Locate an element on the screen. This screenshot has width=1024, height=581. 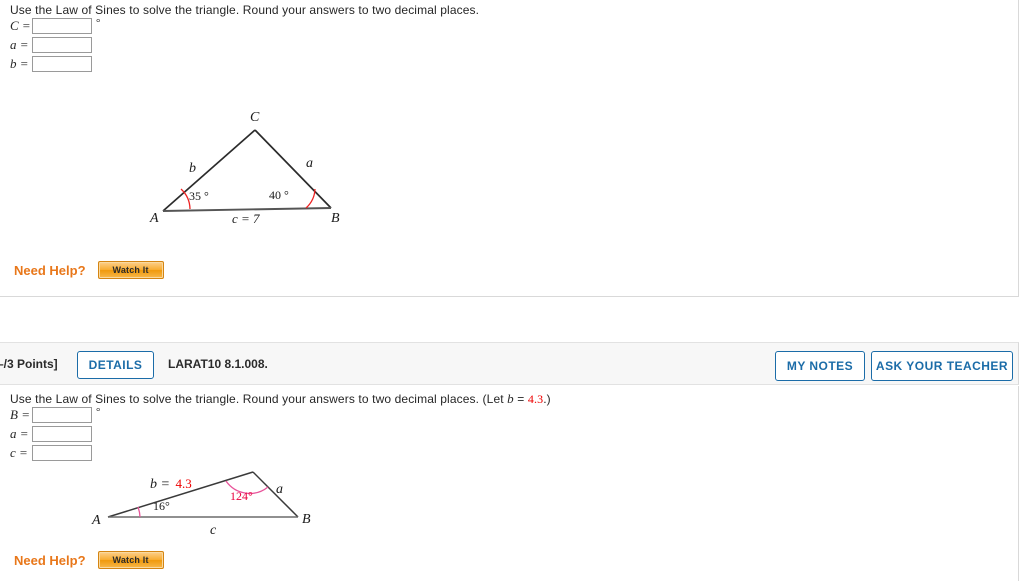
triangle-2-angle-C-label: 124° is located at coordinates (241, 496).